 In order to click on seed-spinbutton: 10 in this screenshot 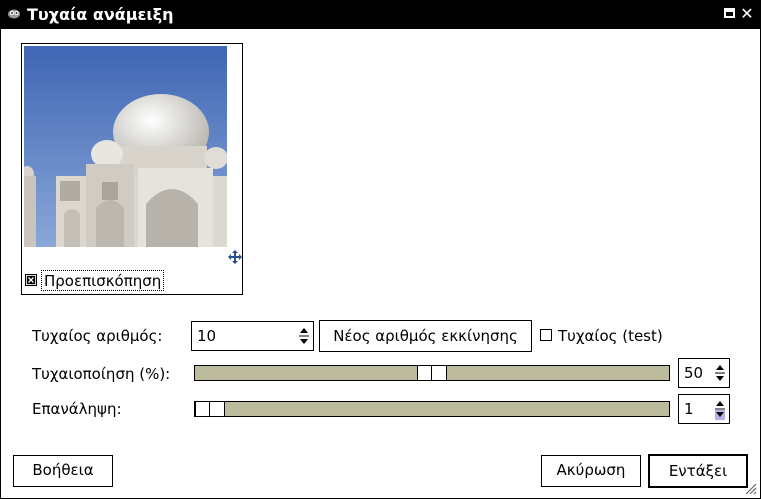, I will do `click(252, 336)`.